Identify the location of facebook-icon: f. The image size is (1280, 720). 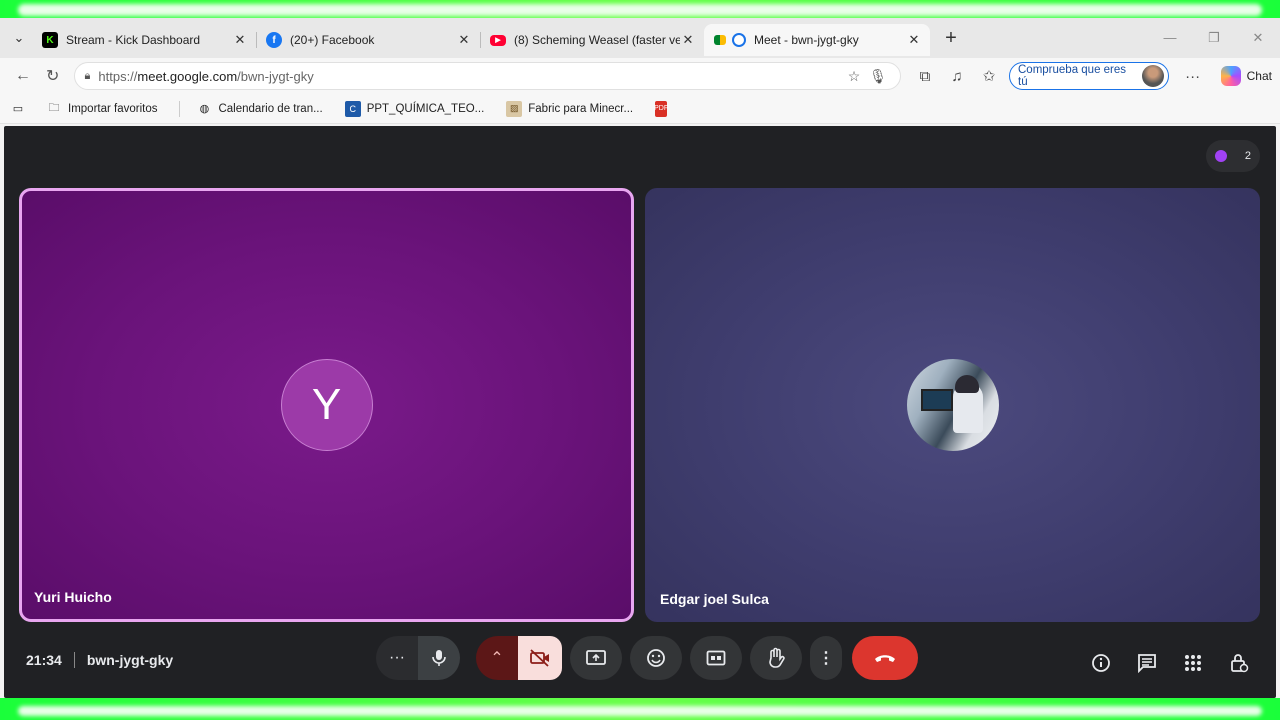
(274, 40).